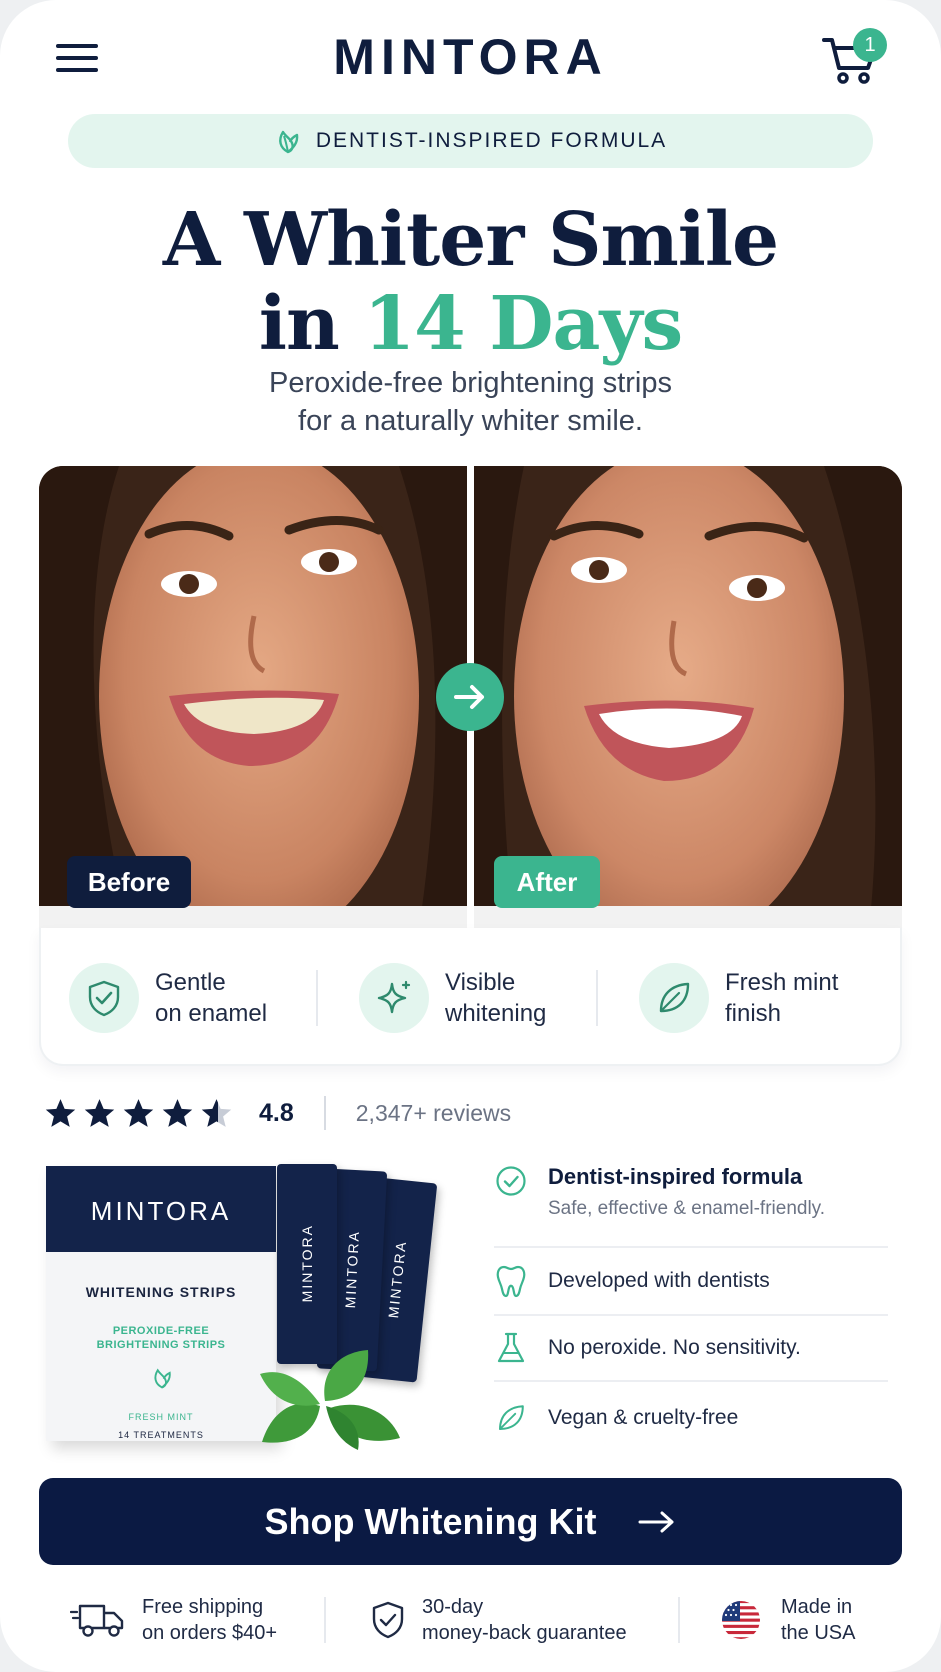  I want to click on strip-sachet: MINTORA, so click(307, 1264).